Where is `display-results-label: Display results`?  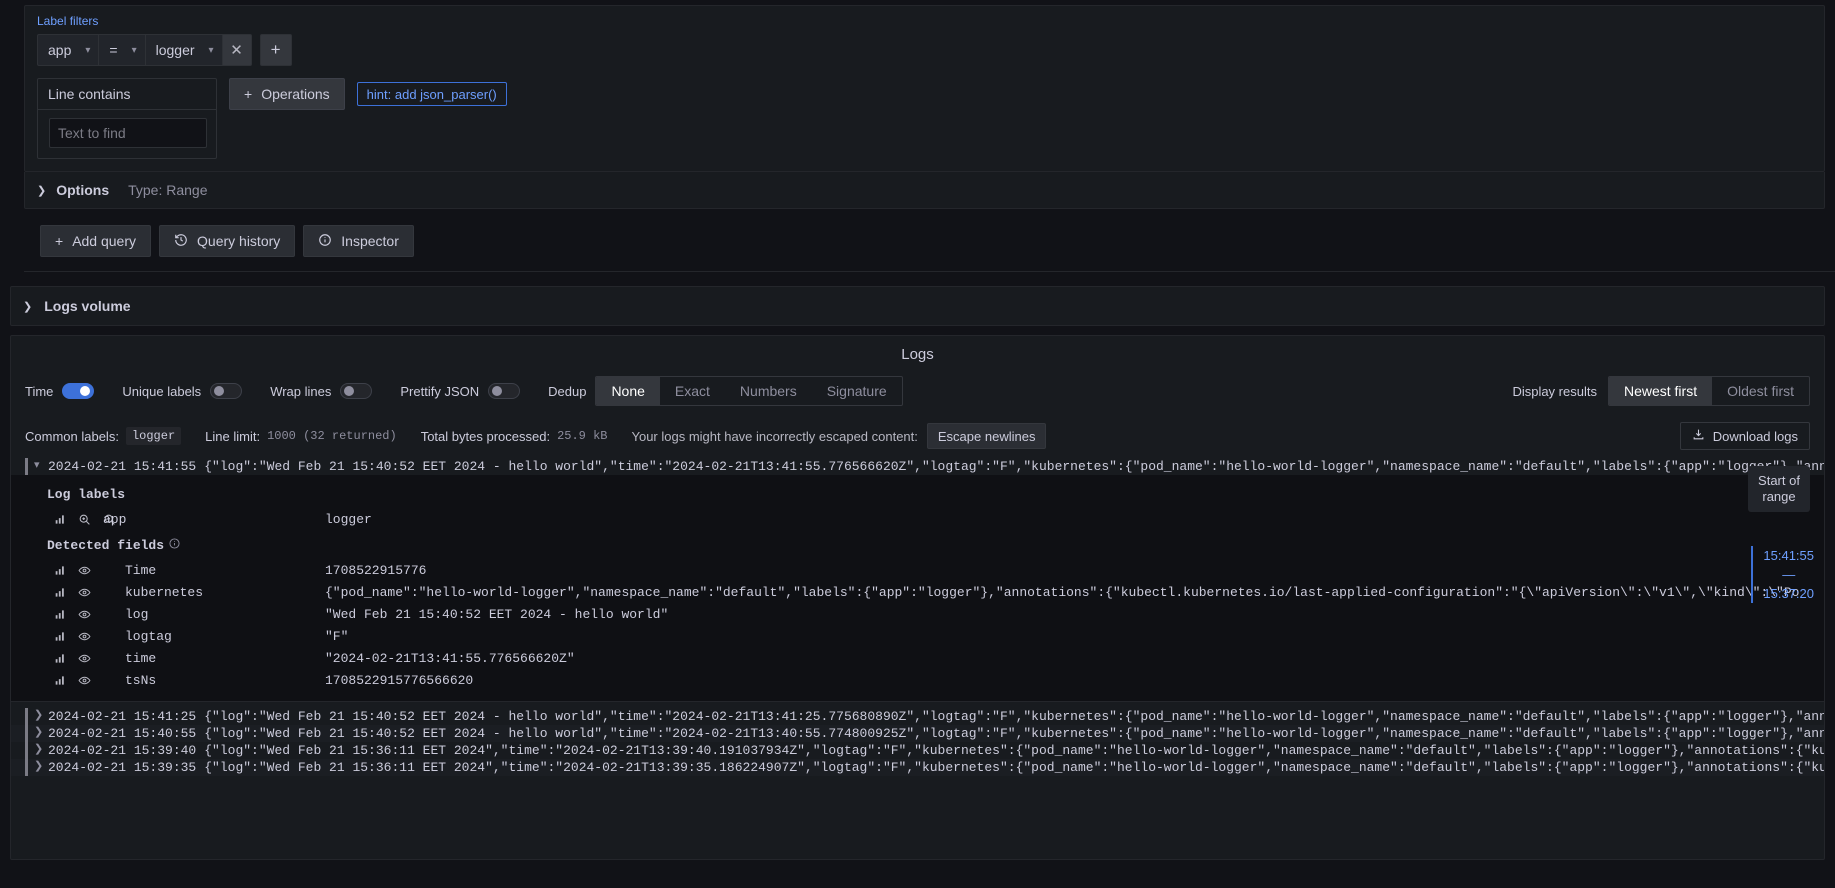
display-results-label: Display results is located at coordinates (1554, 391).